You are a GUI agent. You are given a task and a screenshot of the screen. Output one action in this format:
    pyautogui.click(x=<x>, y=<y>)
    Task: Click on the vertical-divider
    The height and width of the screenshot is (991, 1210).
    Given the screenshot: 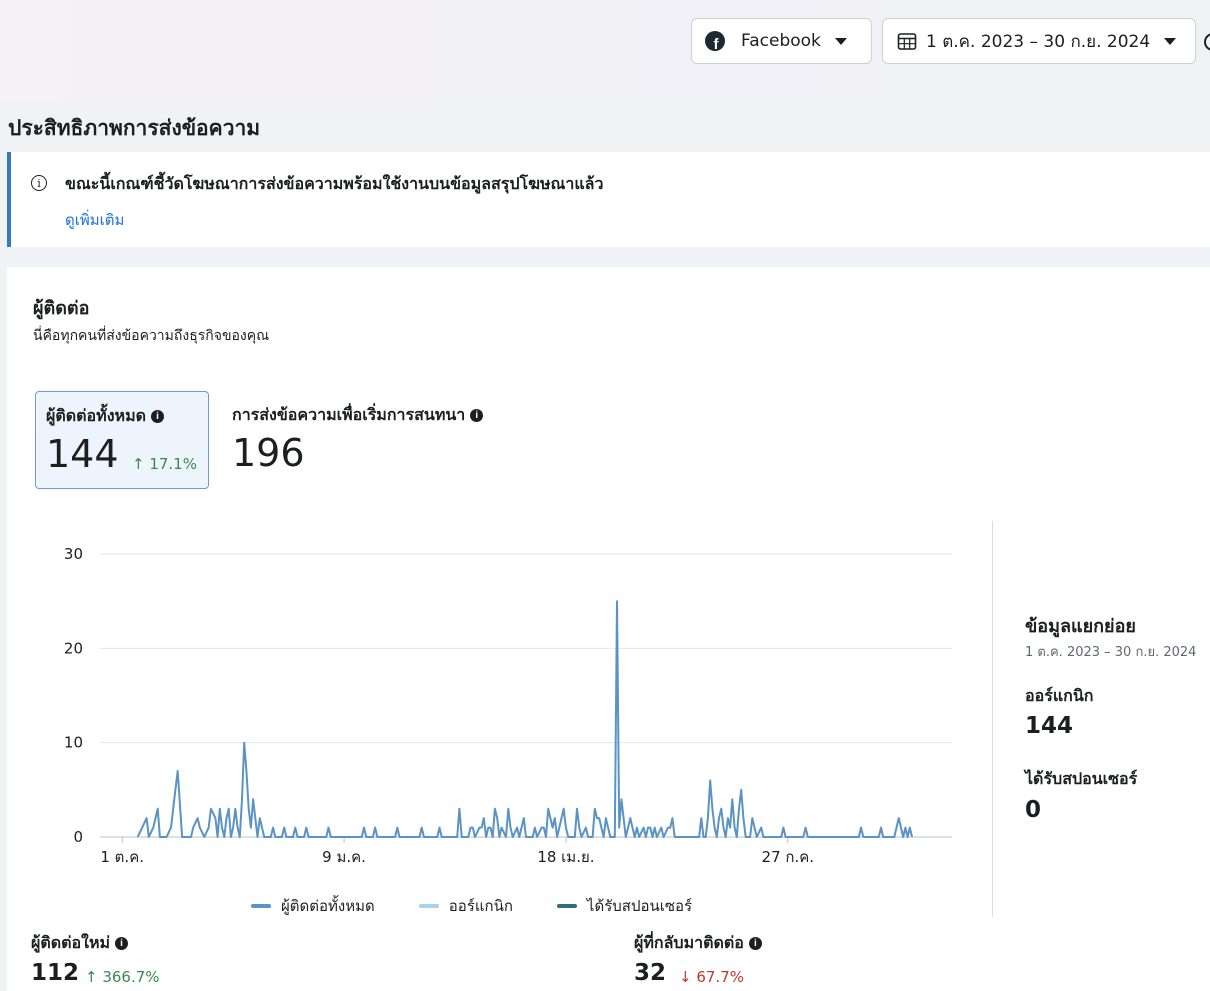 What is the action you would take?
    pyautogui.click(x=992, y=719)
    